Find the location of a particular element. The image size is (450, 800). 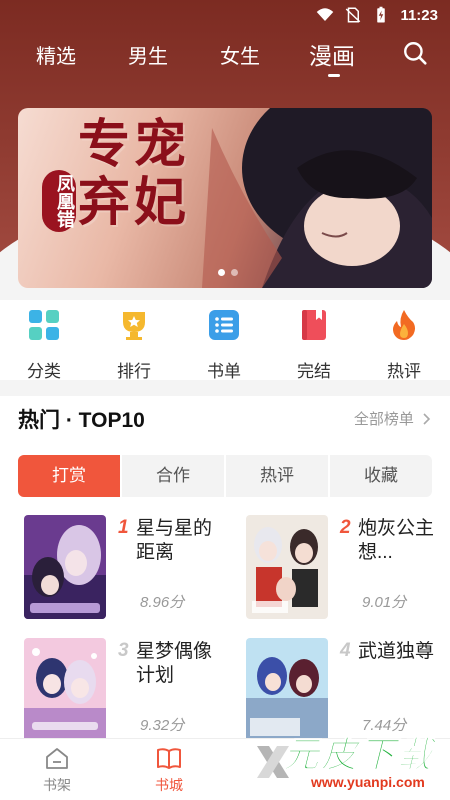

category-booklist: 书单 is located at coordinates (224, 345).